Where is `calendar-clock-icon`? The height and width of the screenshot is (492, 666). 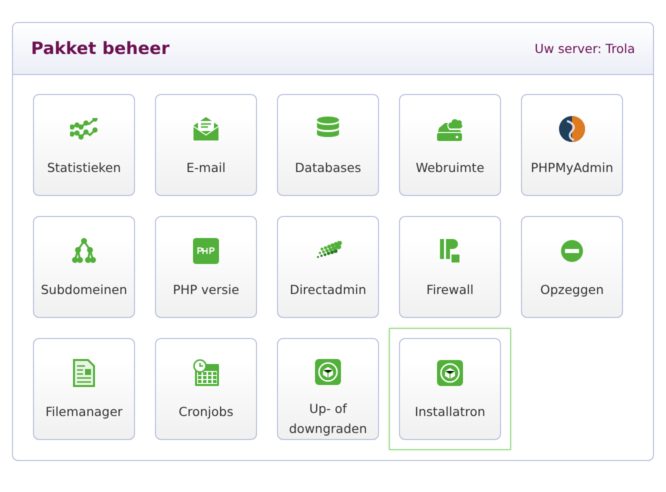 calendar-clock-icon is located at coordinates (206, 373).